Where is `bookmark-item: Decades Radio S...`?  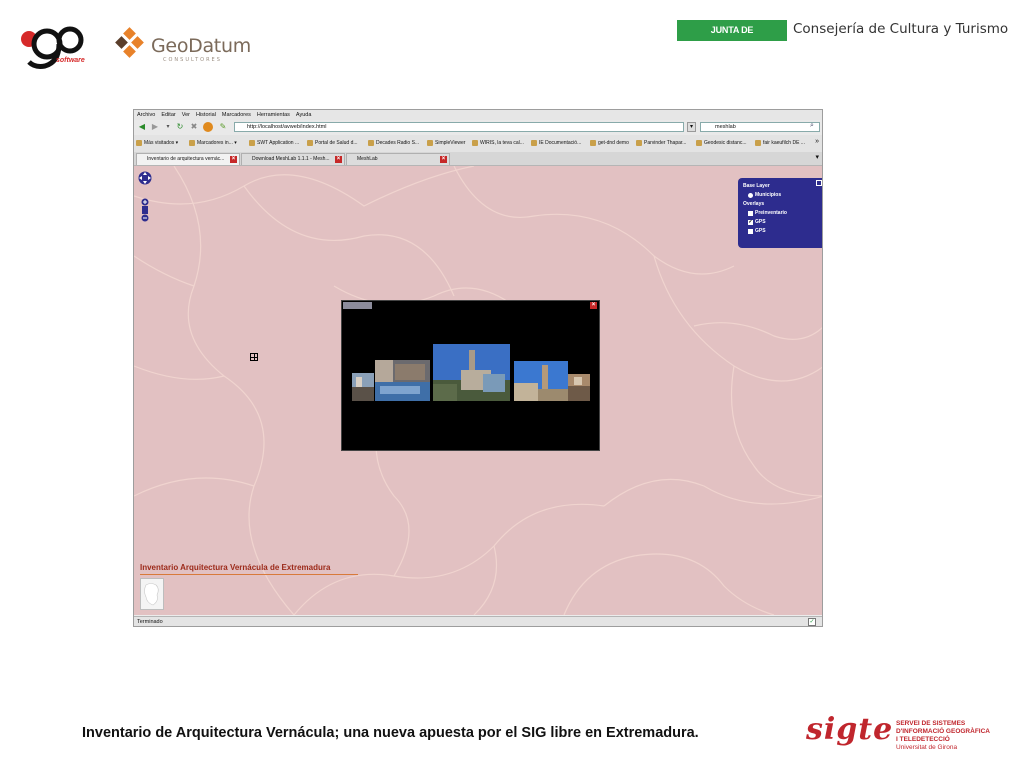
bookmark-item: Decades Radio S... is located at coordinates (393, 143).